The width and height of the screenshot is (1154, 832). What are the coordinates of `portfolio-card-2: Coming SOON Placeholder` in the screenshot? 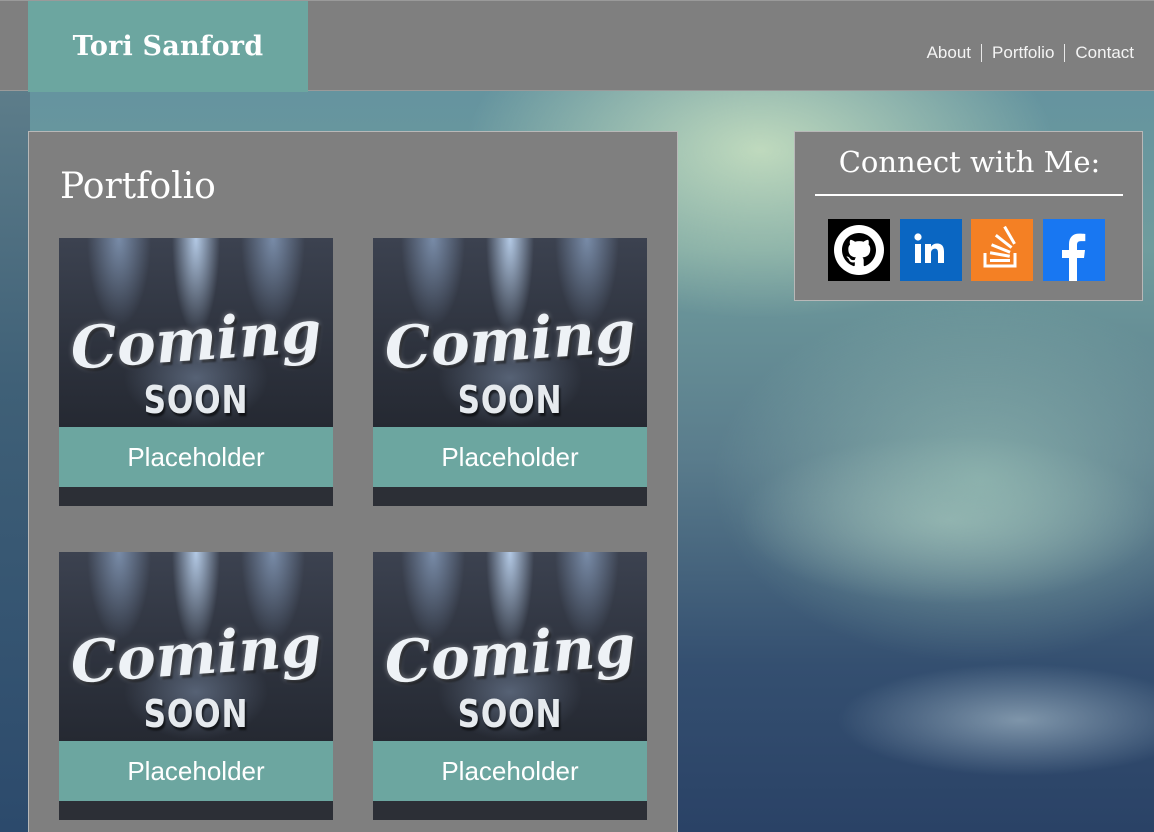 It's located at (510, 372).